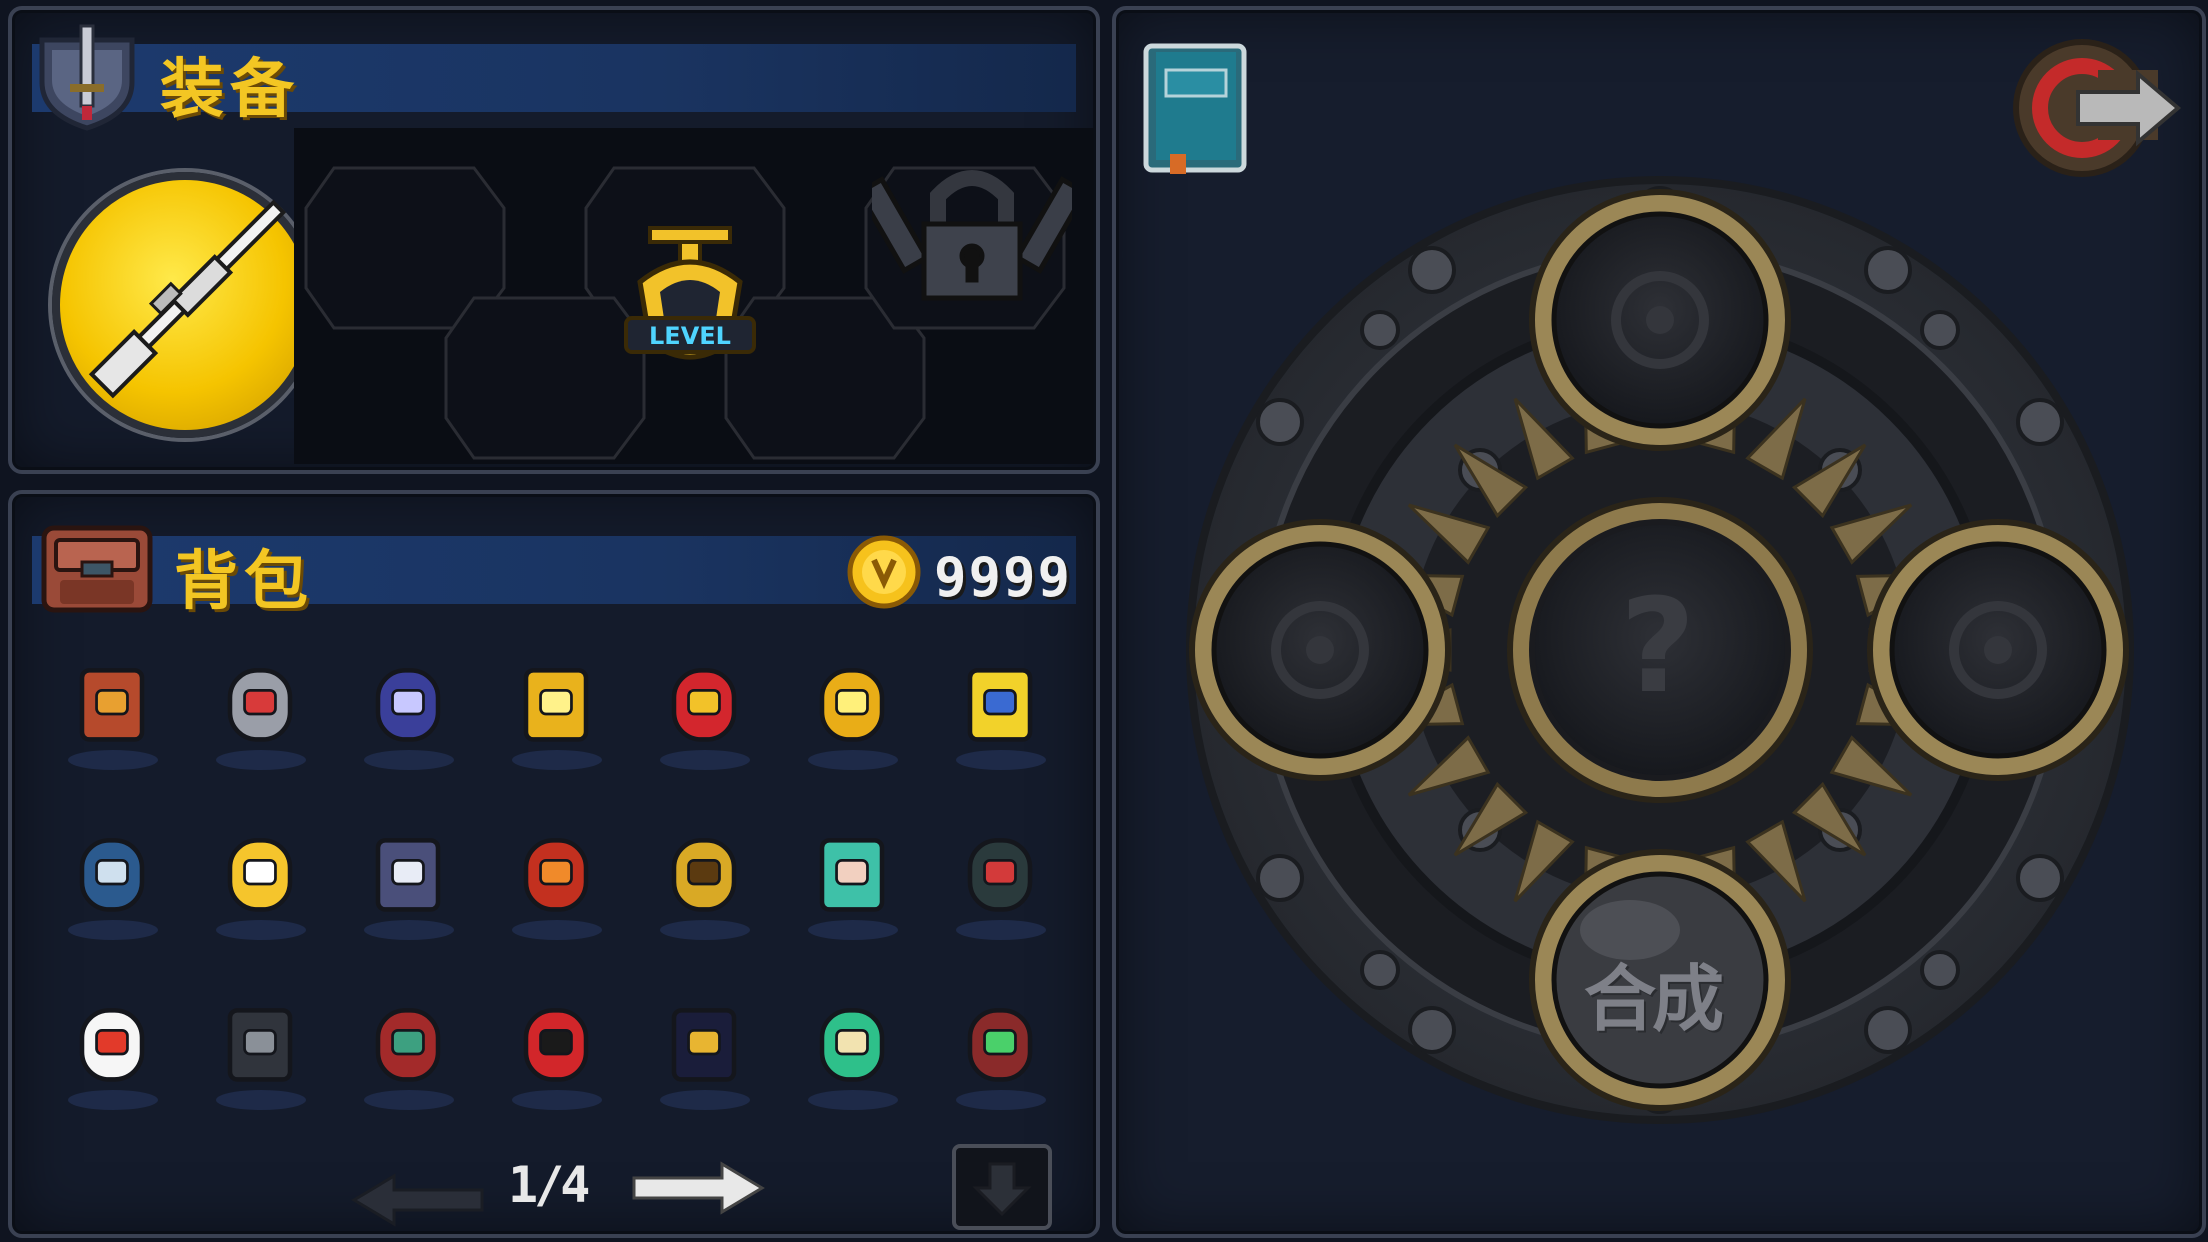  What do you see at coordinates (1320, 650) in the screenshot?
I see `ingredient-slot-left` at bounding box center [1320, 650].